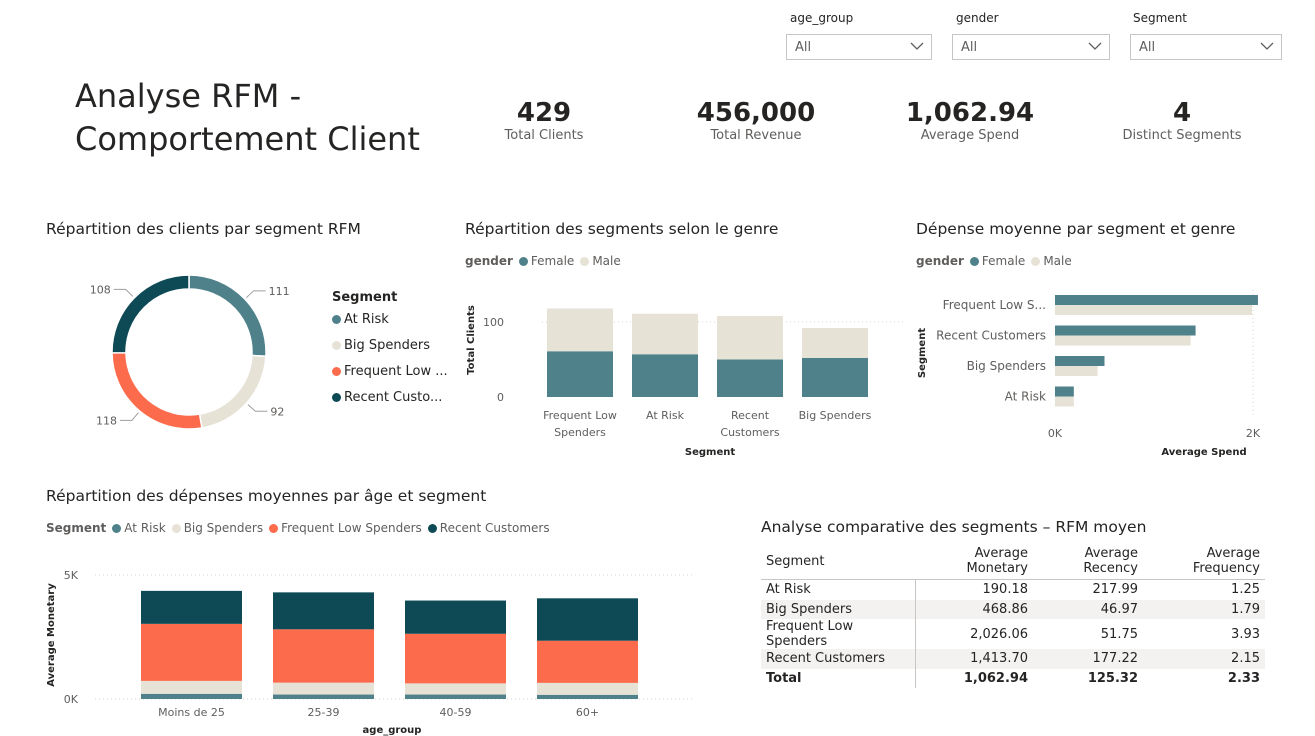 This screenshot has height=736, width=1315. Describe the element at coordinates (1088, 609) in the screenshot. I see `table-cell-value: 46.97` at that location.